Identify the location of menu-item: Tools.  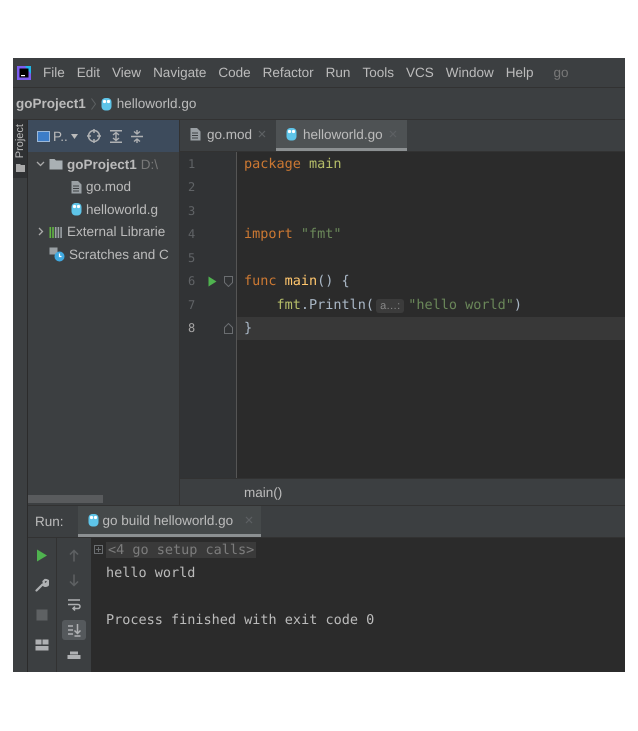
(378, 72).